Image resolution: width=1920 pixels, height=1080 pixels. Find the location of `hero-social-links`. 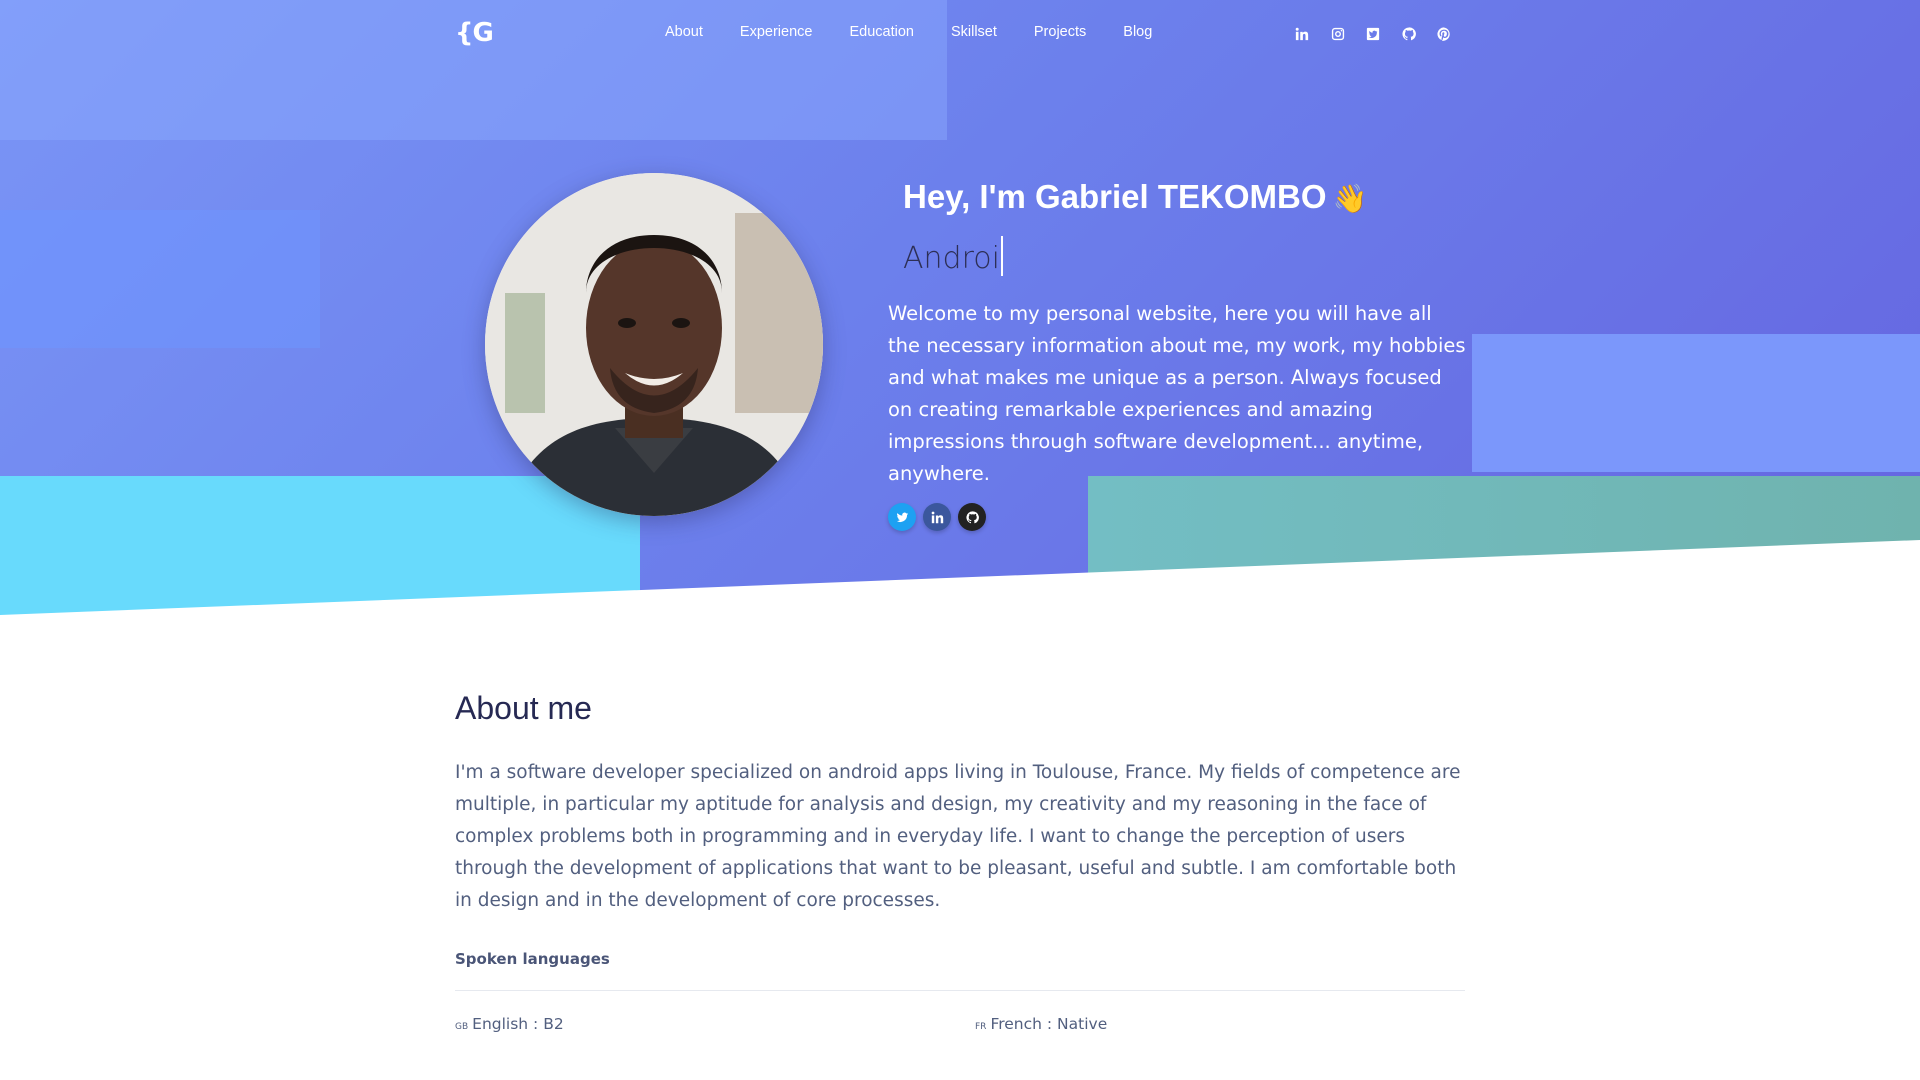

hero-social-links is located at coordinates (940, 517).